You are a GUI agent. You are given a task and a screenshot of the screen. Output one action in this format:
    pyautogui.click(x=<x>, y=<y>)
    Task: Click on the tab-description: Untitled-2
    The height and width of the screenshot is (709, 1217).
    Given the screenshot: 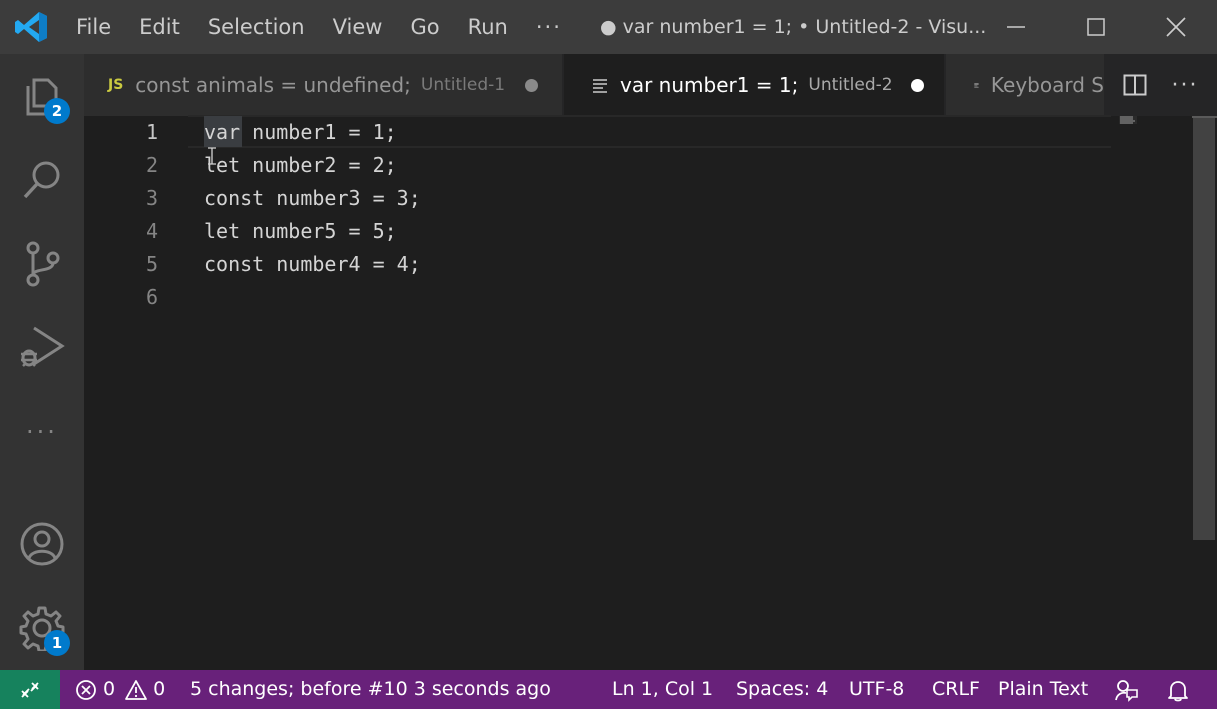 What is the action you would take?
    pyautogui.click(x=850, y=85)
    